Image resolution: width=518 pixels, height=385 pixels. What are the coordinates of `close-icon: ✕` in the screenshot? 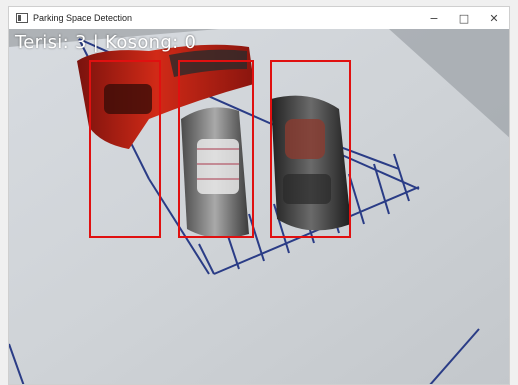 It's located at (494, 18).